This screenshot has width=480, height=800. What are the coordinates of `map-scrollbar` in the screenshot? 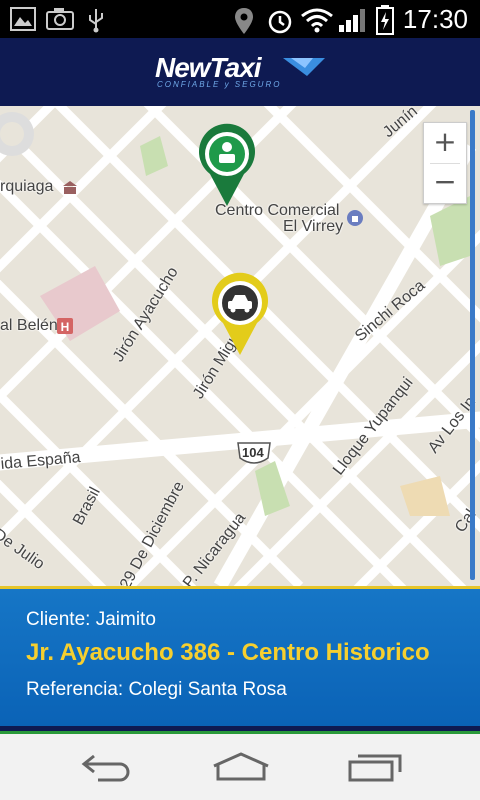 It's located at (472, 345).